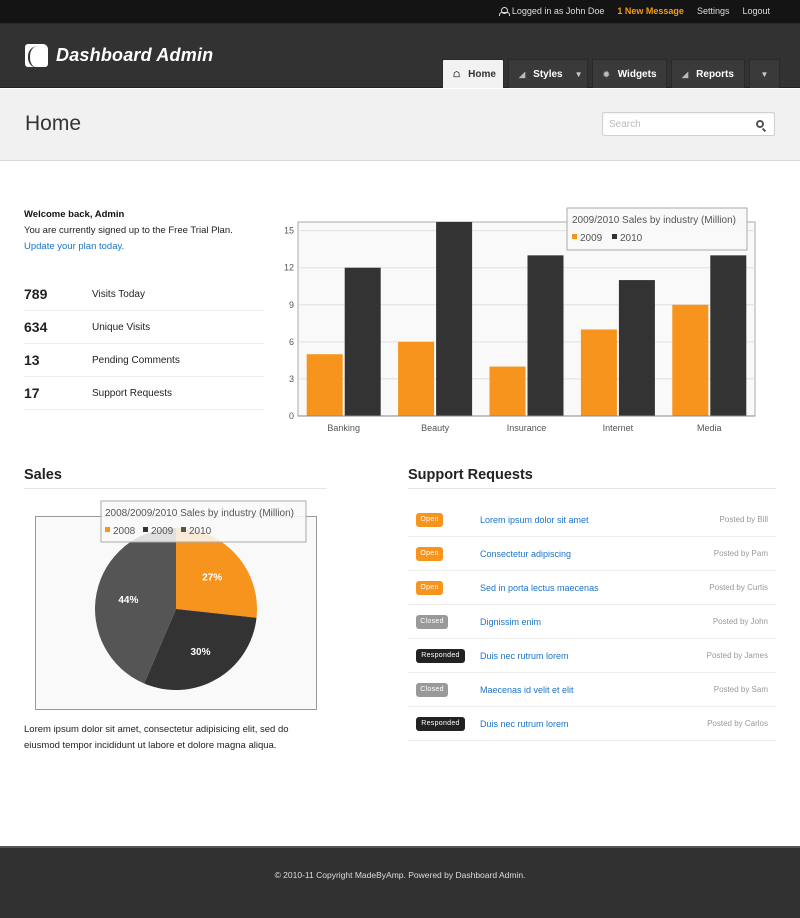  What do you see at coordinates (118, 294) in the screenshot?
I see `stat-label: Visits Today` at bounding box center [118, 294].